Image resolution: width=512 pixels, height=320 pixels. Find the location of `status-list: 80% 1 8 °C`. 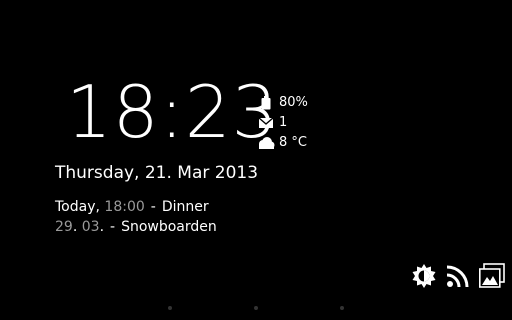

status-list: 80% 1 8 °C is located at coordinates (282, 123).